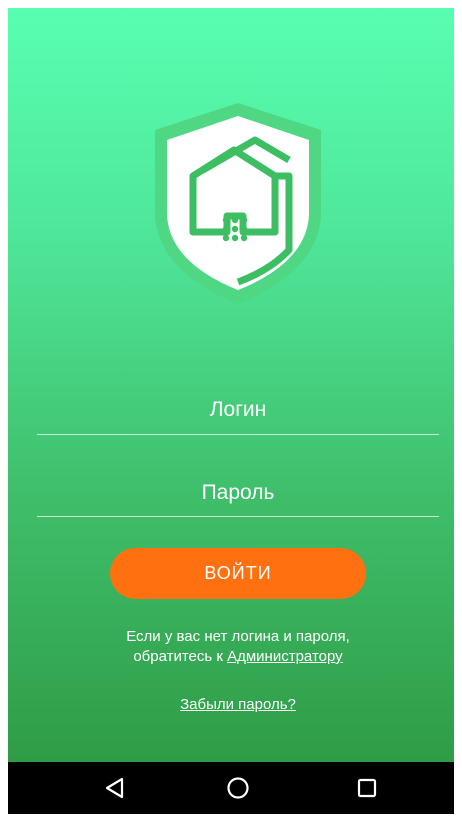  I want to click on back-triangle-icon, so click(114, 788).